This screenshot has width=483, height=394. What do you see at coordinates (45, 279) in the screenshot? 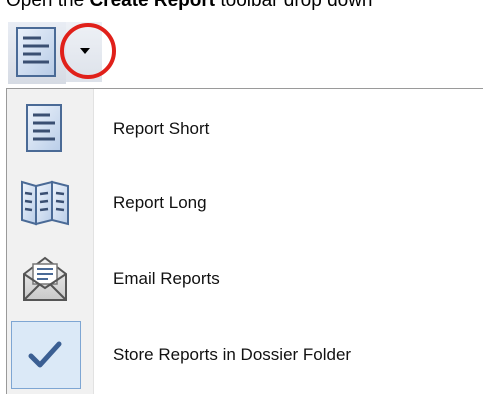
I see `email-envelope-icon` at bounding box center [45, 279].